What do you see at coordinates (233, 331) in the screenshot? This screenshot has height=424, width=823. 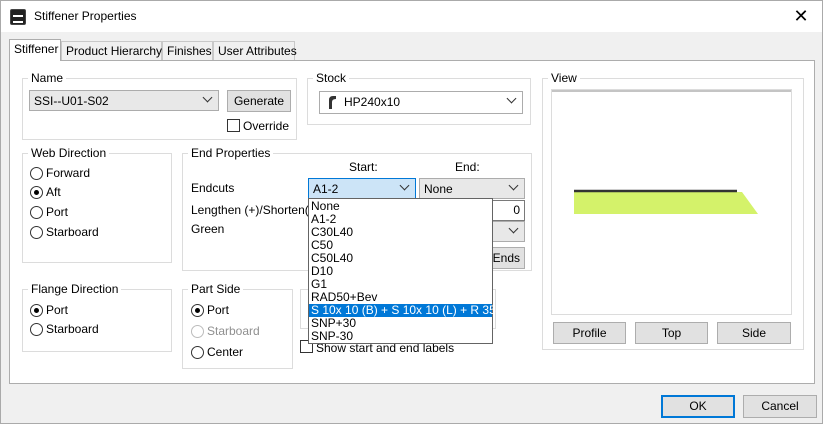 I see `part-side-starboard-label: Starboard` at bounding box center [233, 331].